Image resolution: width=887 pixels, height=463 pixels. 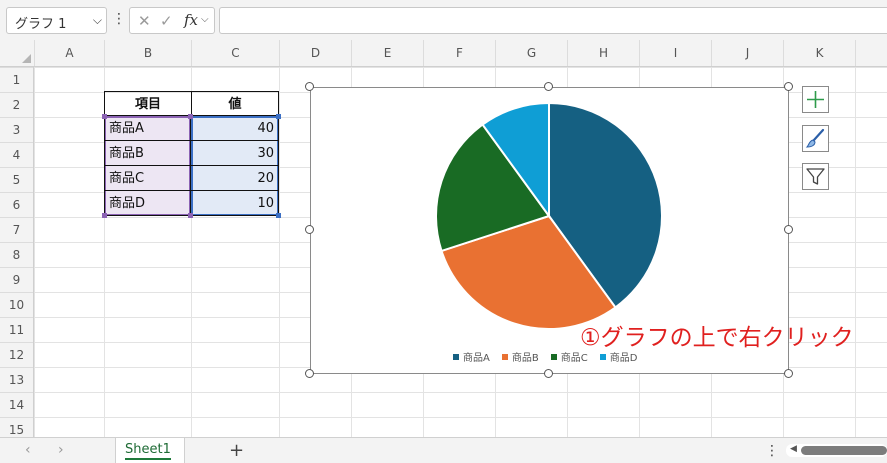 I want to click on column-headers: A B C D E F G H I J K, so click(x=443, y=53).